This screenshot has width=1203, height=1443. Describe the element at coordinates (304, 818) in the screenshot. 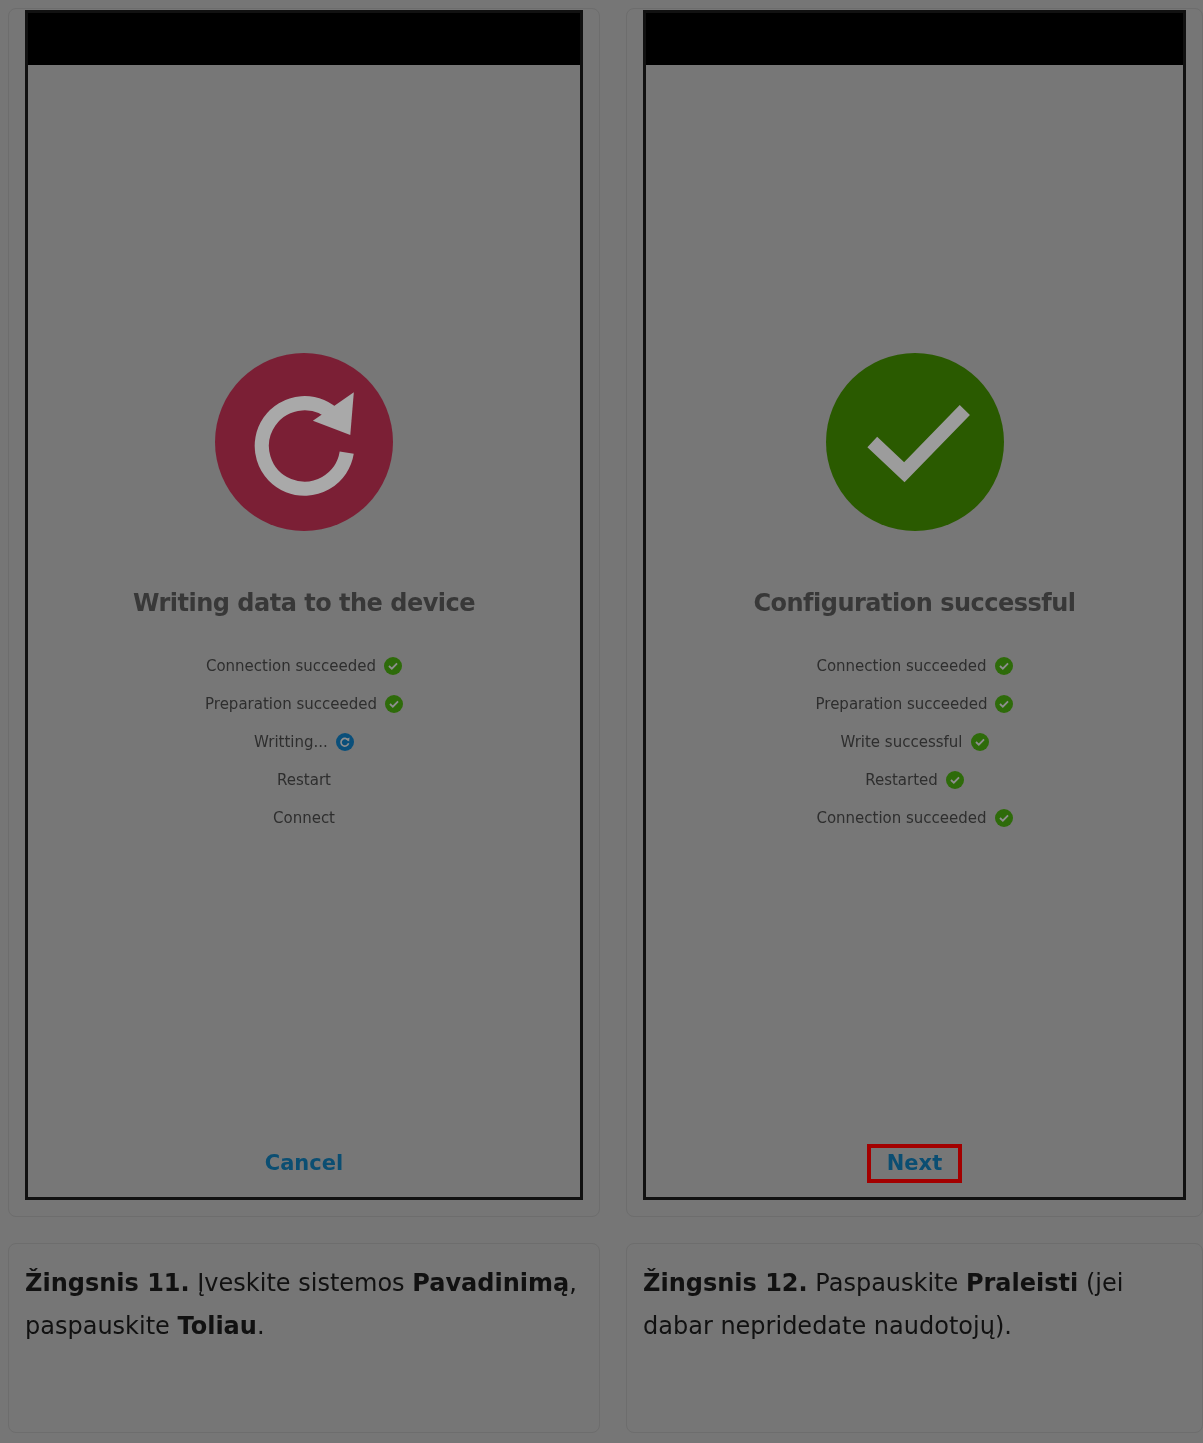

I see `step-label: Connect` at that location.